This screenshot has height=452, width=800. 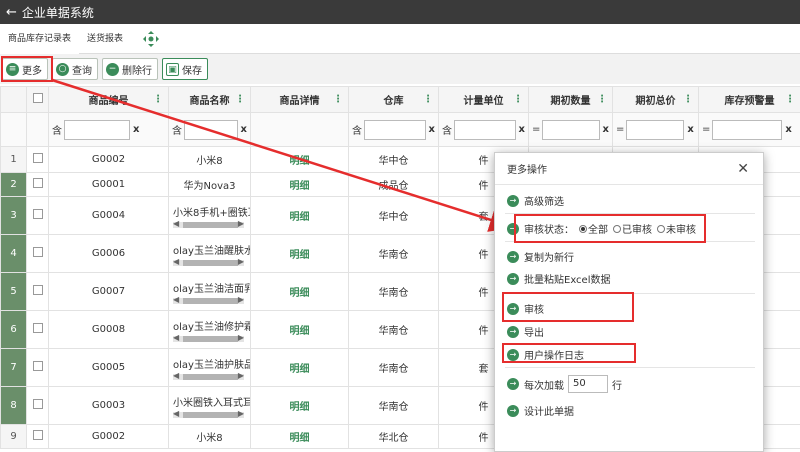 I want to click on close-icon: ✕, so click(x=743, y=169).